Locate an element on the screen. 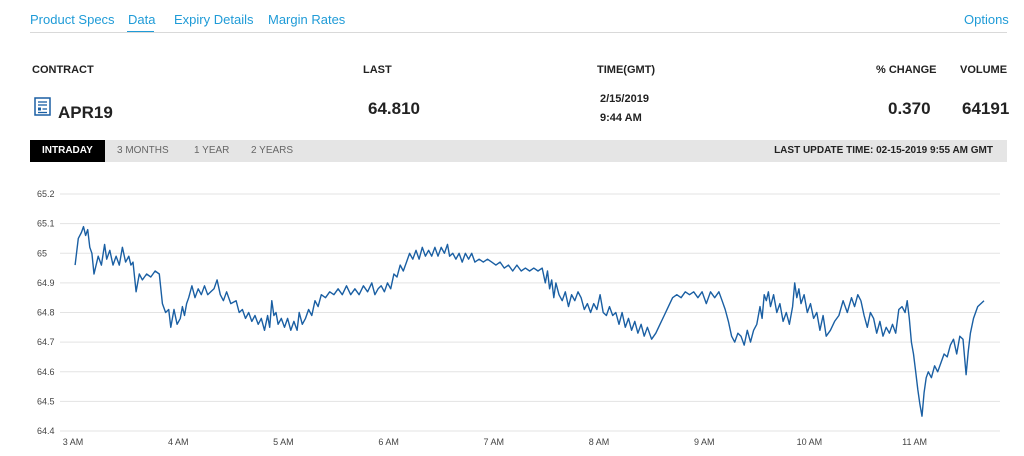 This screenshot has height=456, width=1024. y-tick-label: 65.2 is located at coordinates (46, 194).